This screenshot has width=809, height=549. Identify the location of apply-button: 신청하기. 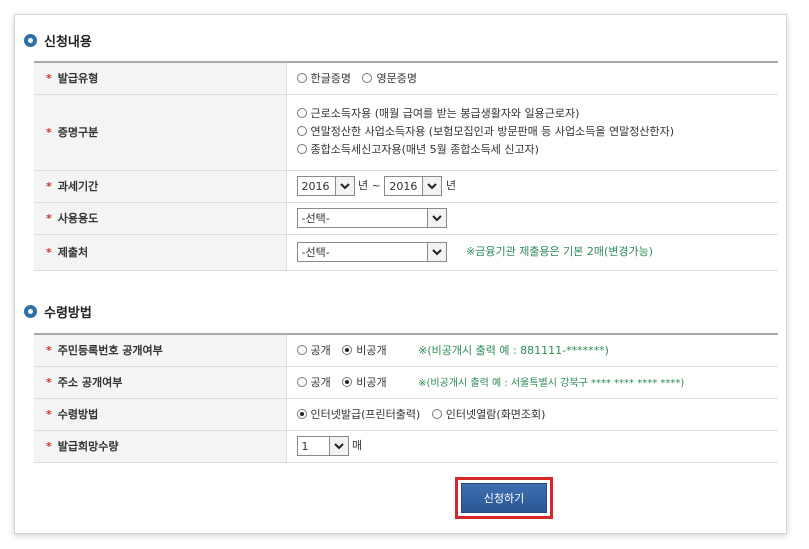
(504, 498).